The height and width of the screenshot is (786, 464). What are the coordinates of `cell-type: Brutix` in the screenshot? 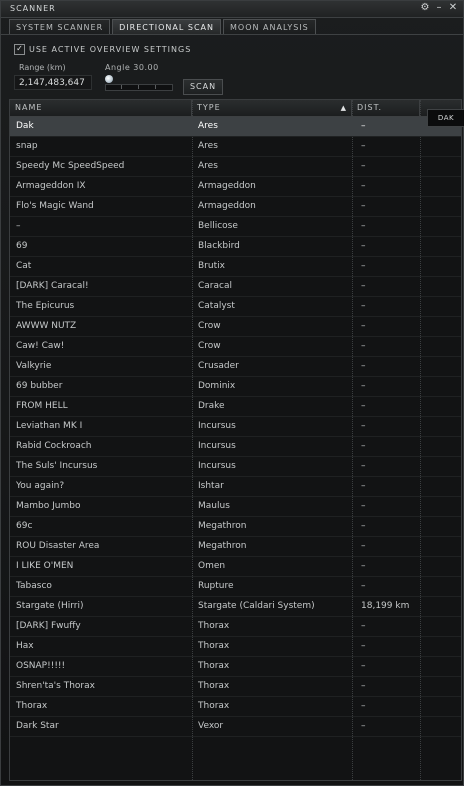 It's located at (211, 266).